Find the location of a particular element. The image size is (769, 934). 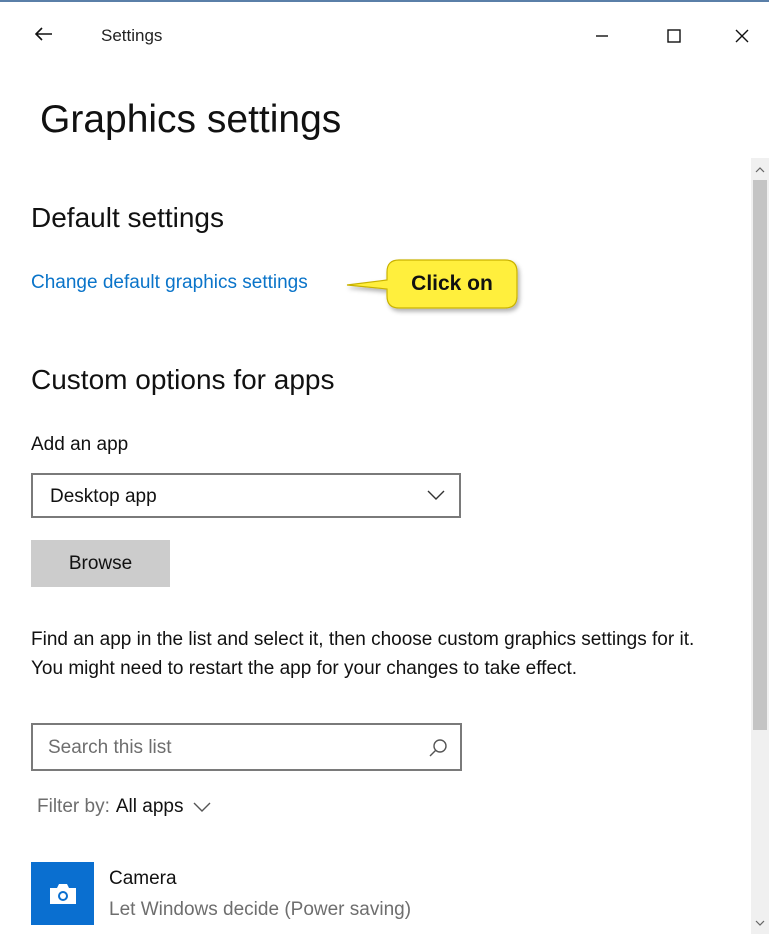

app-name: Camera is located at coordinates (143, 878).